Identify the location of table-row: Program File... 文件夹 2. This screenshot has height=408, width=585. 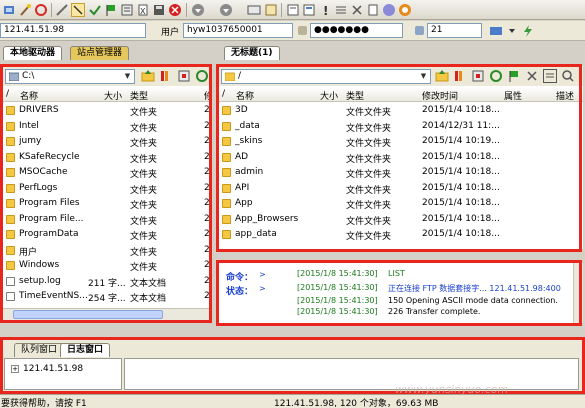
(106, 220).